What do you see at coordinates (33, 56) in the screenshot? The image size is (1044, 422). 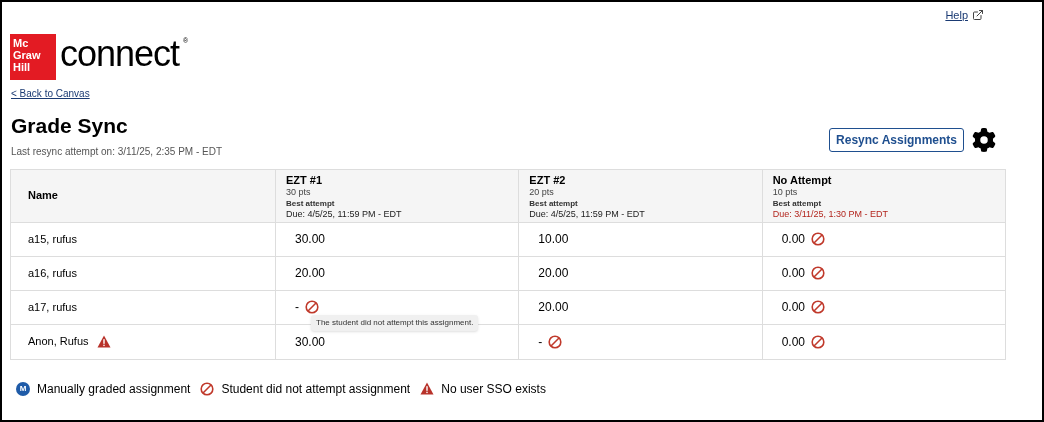 I see `logo-mark: Mc Graw Hill` at bounding box center [33, 56].